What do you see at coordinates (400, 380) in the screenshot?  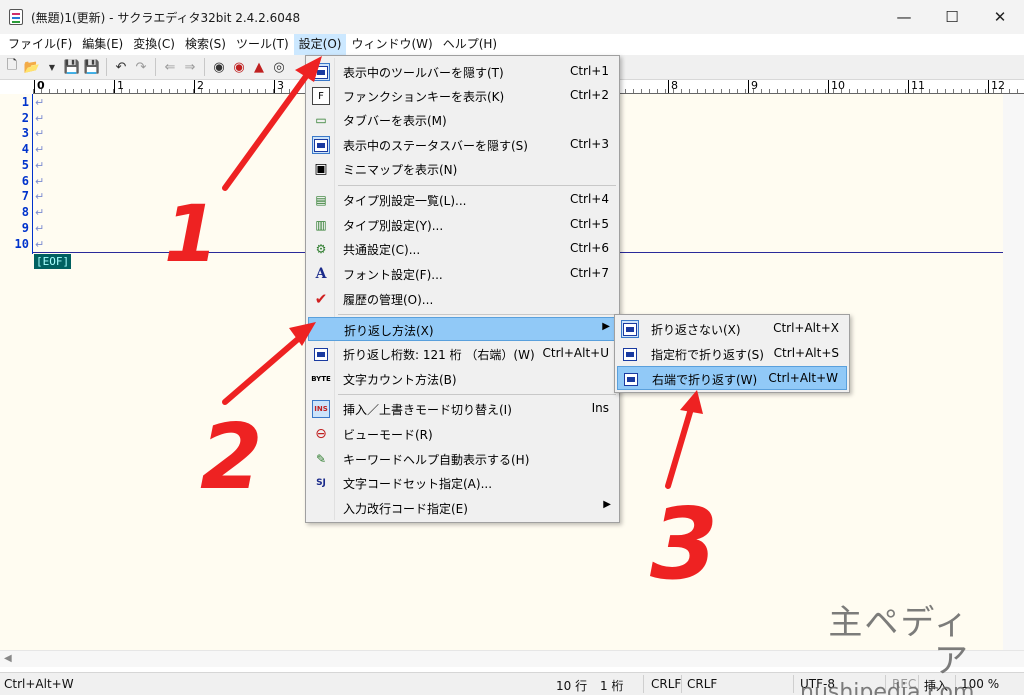 I see `menu-item-label: 文字カウント方法(B)` at bounding box center [400, 380].